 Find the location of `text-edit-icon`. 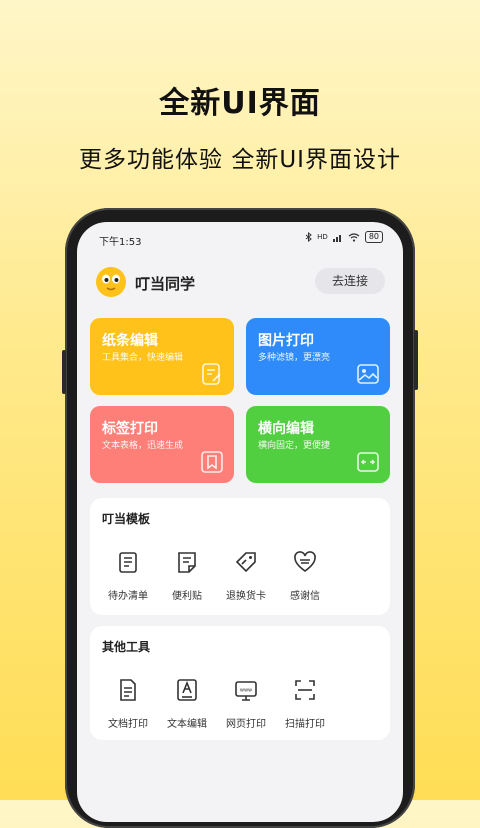

text-edit-icon is located at coordinates (187, 690).